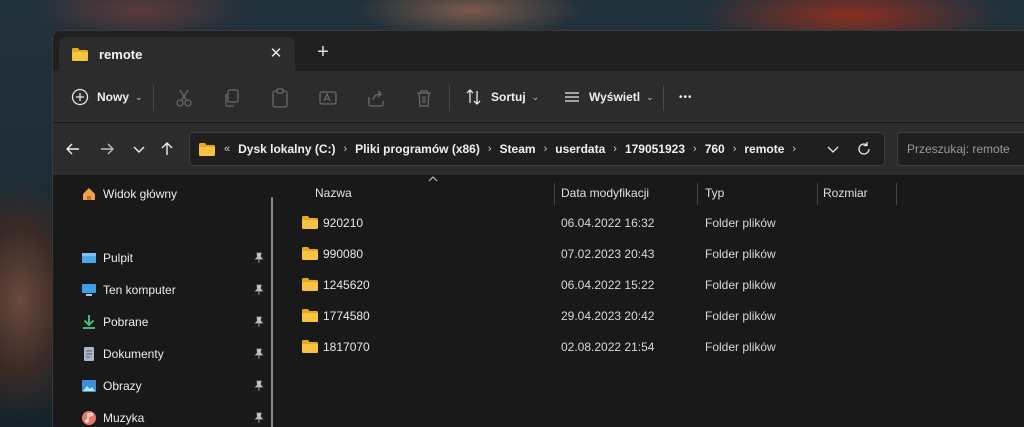 Image resolution: width=1024 pixels, height=427 pixels. Describe the element at coordinates (80, 97) in the screenshot. I see `plus-circle-icon` at that location.